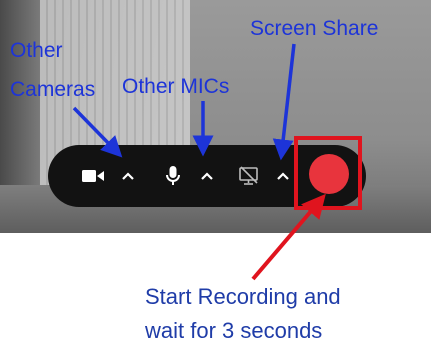 This screenshot has height=350, width=431. I want to click on other-cameras-label-line2: Cameras, so click(53, 89).